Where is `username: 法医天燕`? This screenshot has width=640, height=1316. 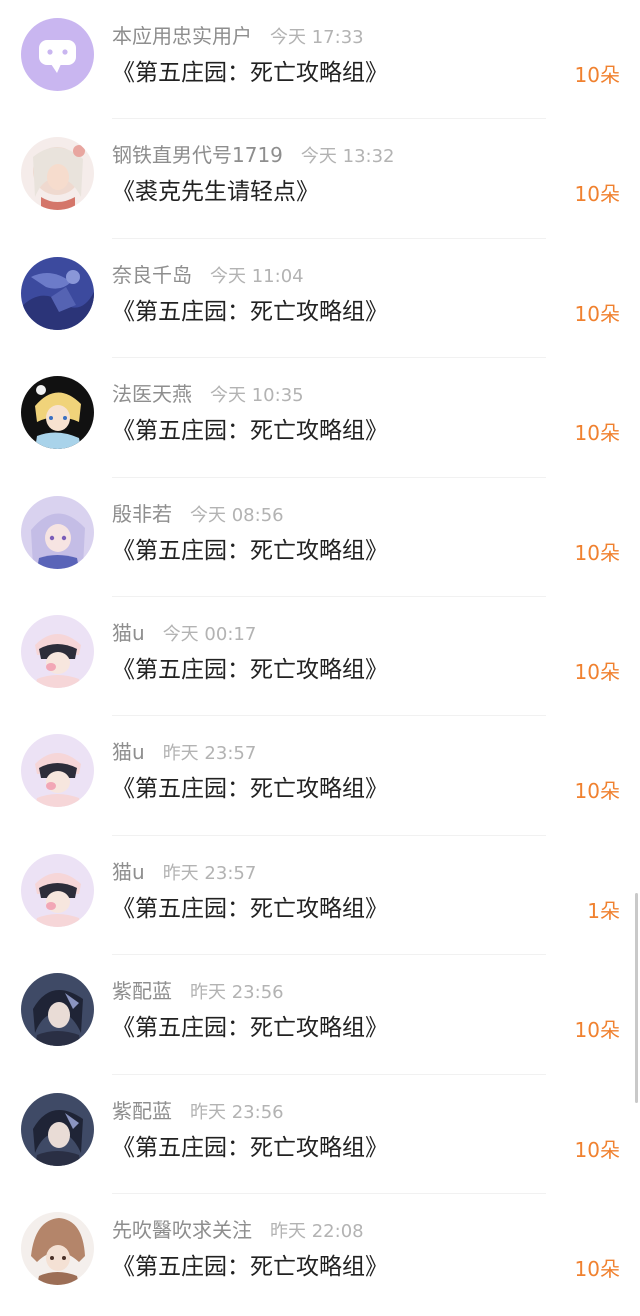 username: 法医天燕 is located at coordinates (152, 394).